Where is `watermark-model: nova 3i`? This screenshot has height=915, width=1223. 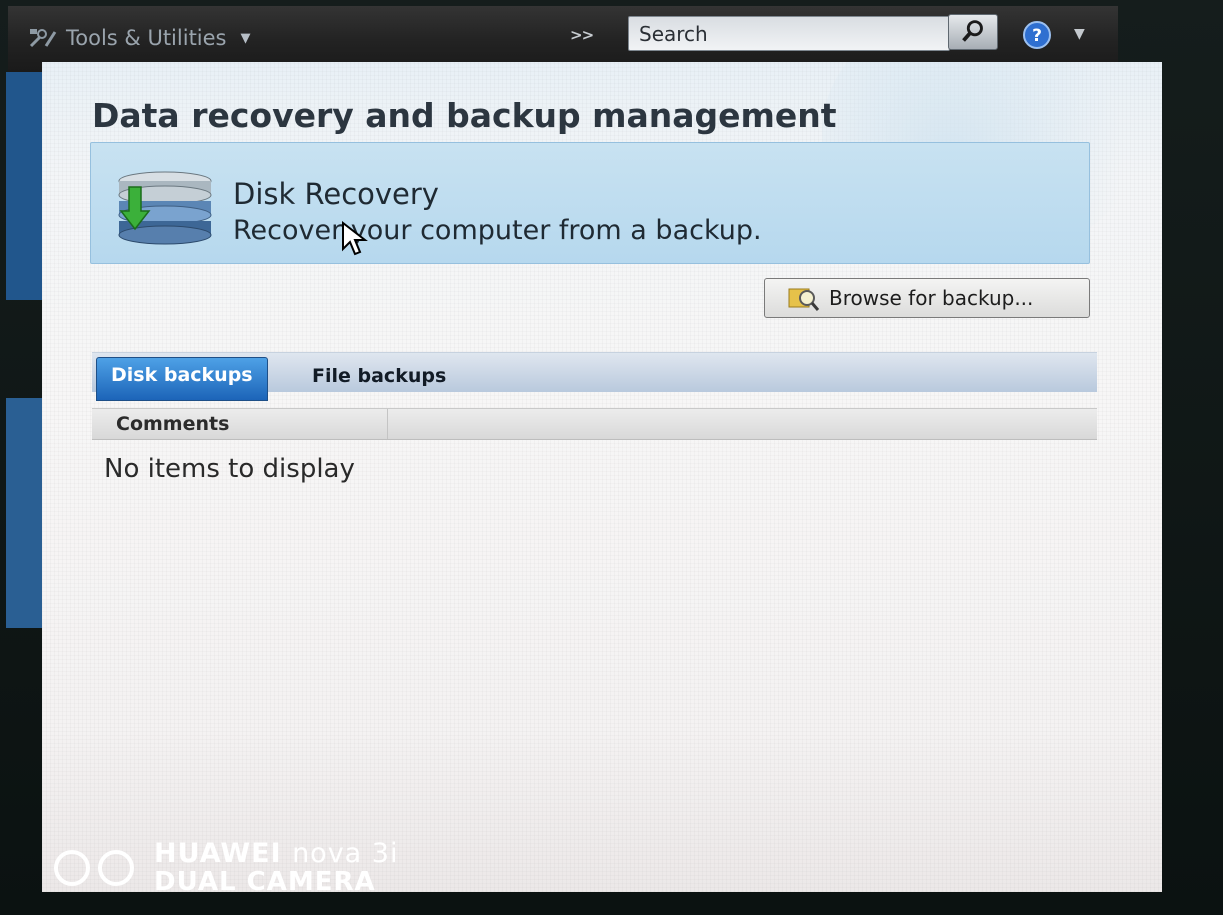 watermark-model: nova 3i is located at coordinates (345, 853).